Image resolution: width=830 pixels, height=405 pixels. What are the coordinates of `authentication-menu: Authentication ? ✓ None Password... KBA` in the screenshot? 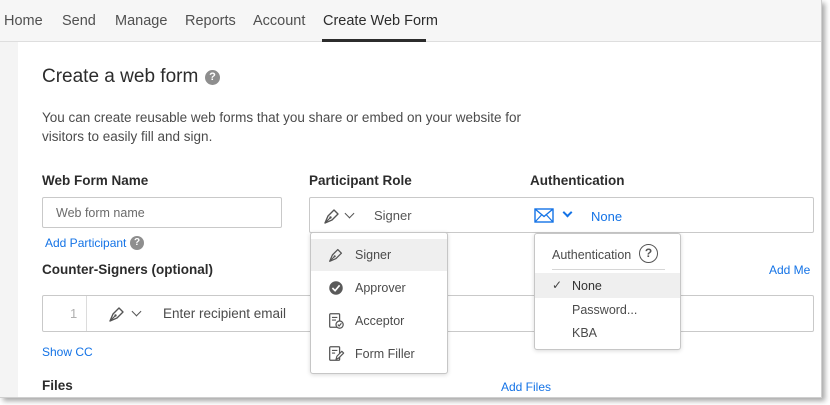 It's located at (607, 291).